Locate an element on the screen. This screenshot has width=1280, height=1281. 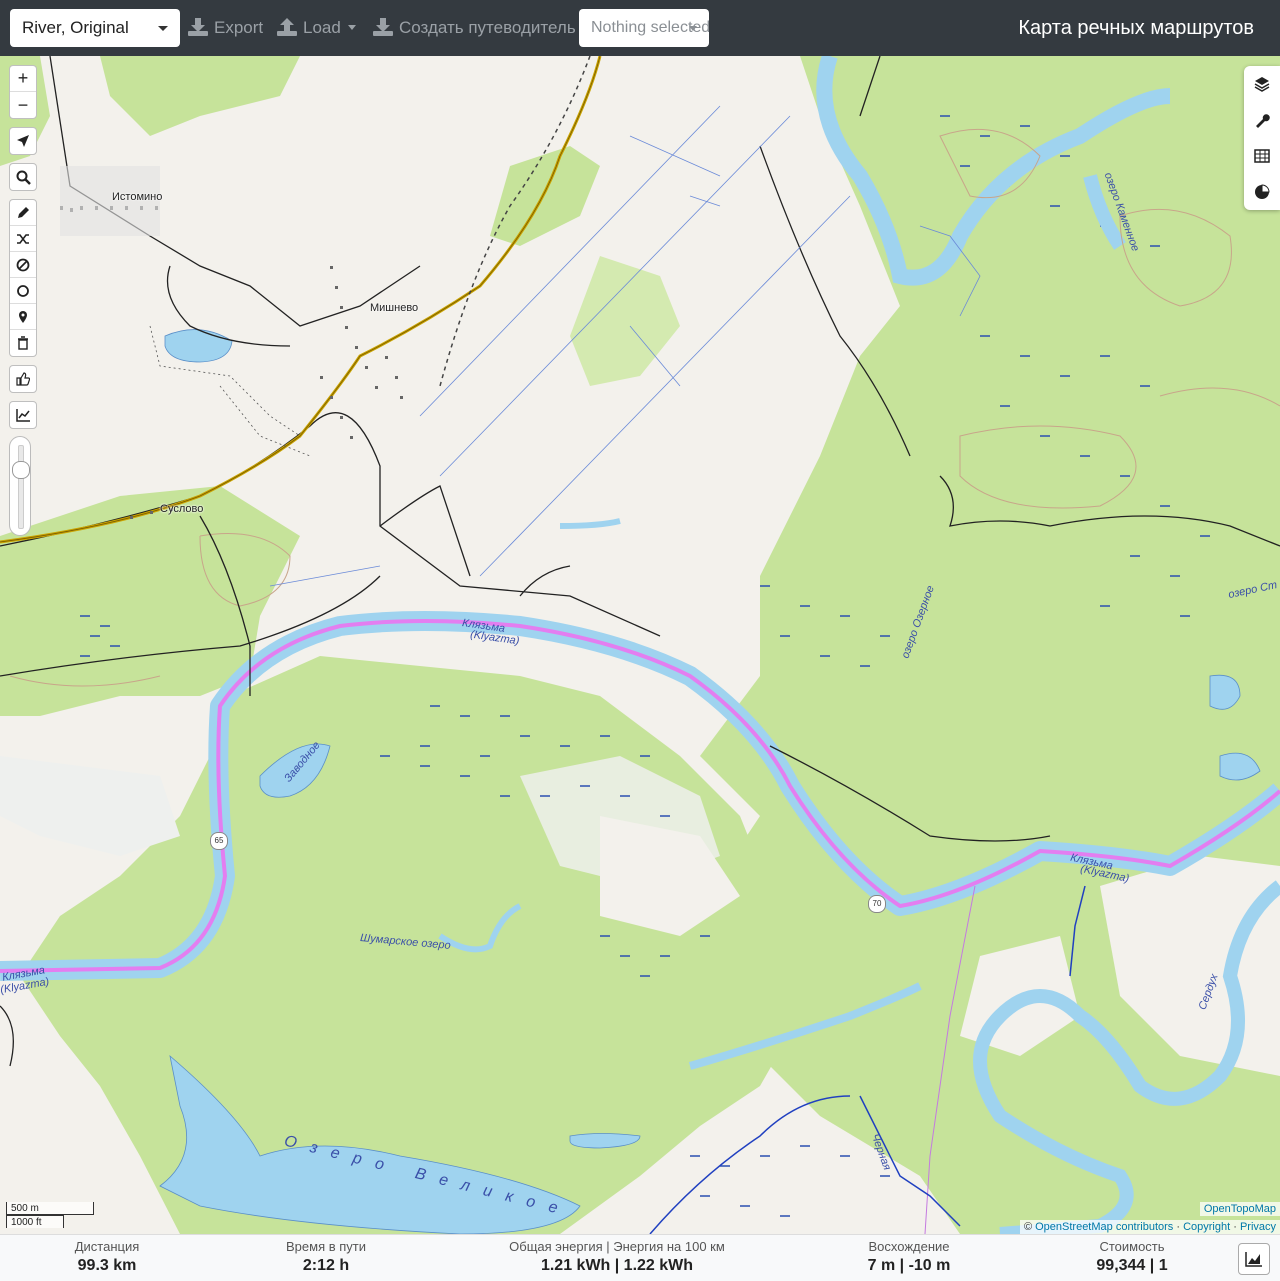
opentopomap-link: OpenTopoMap is located at coordinates (1240, 1209).